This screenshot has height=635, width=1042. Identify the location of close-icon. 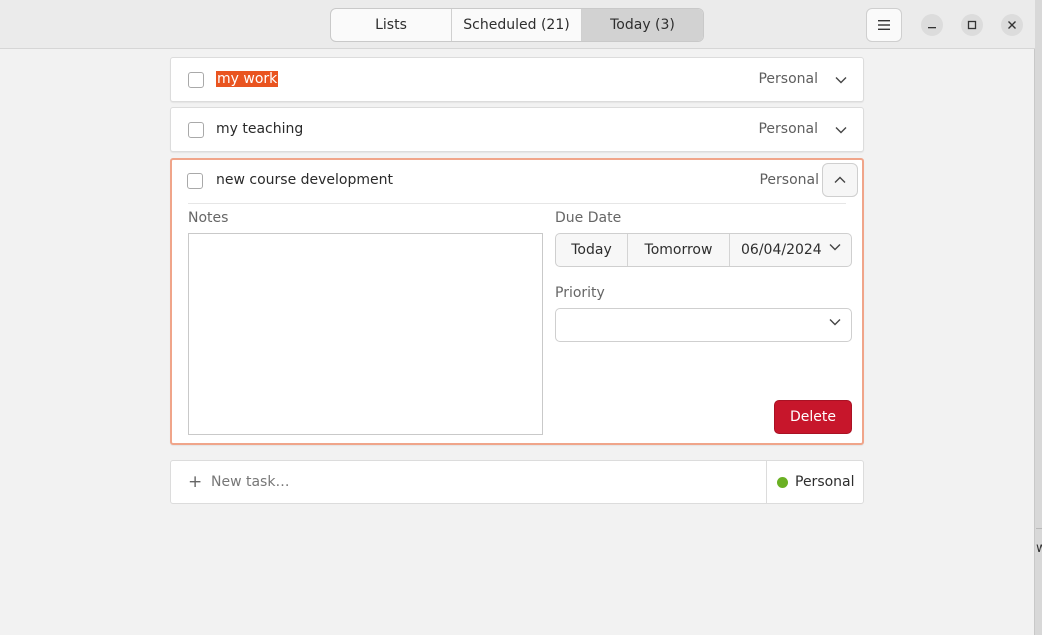
(1012, 25).